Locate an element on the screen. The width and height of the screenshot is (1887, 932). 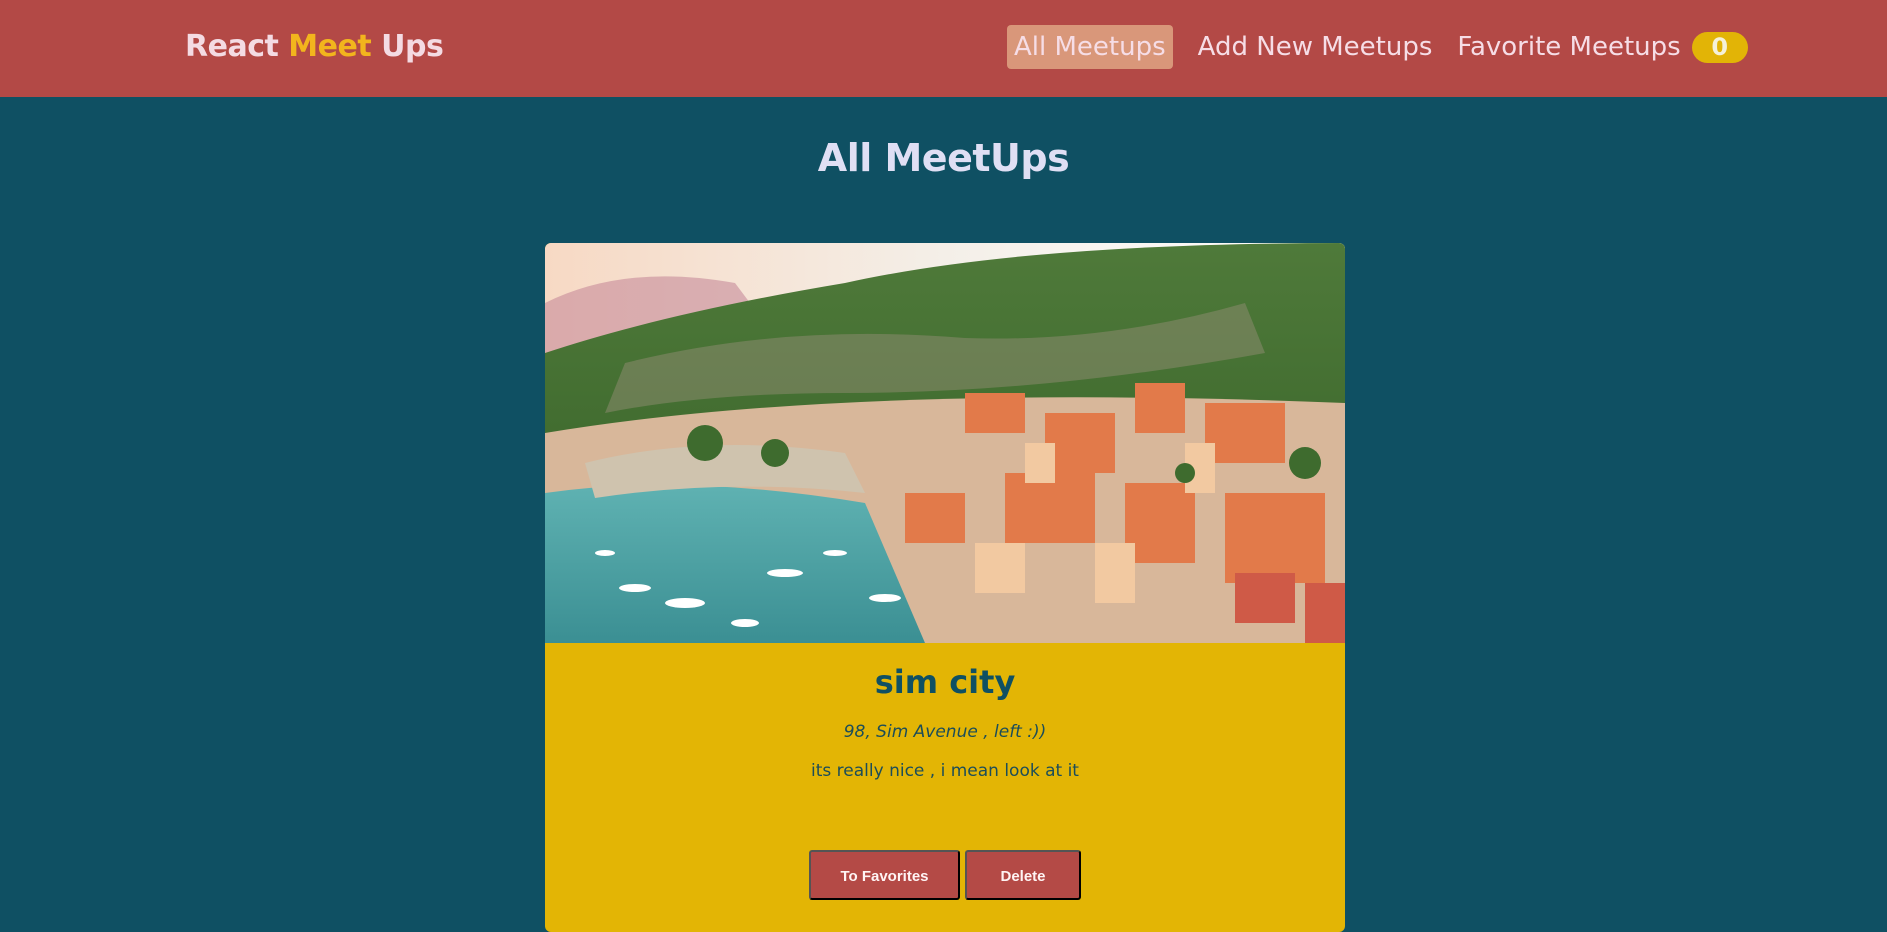
nav-link-favorite-meetups: Favorite Meetups 0 is located at coordinates (1602, 47).